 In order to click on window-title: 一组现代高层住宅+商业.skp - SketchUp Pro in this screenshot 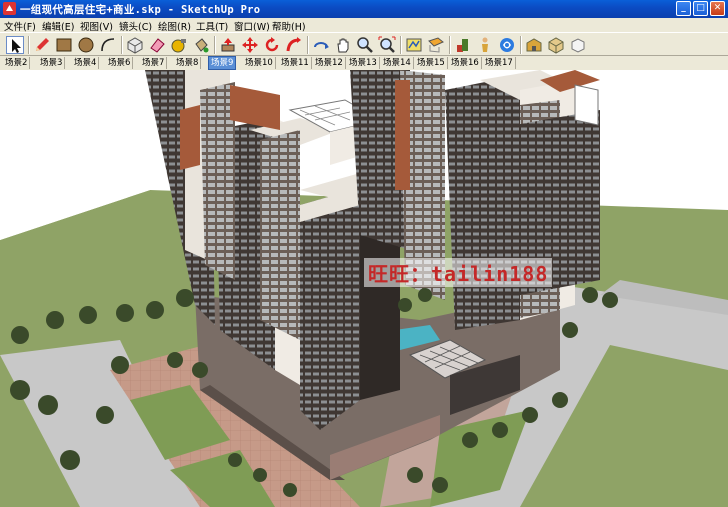, I will do `click(140, 10)`.